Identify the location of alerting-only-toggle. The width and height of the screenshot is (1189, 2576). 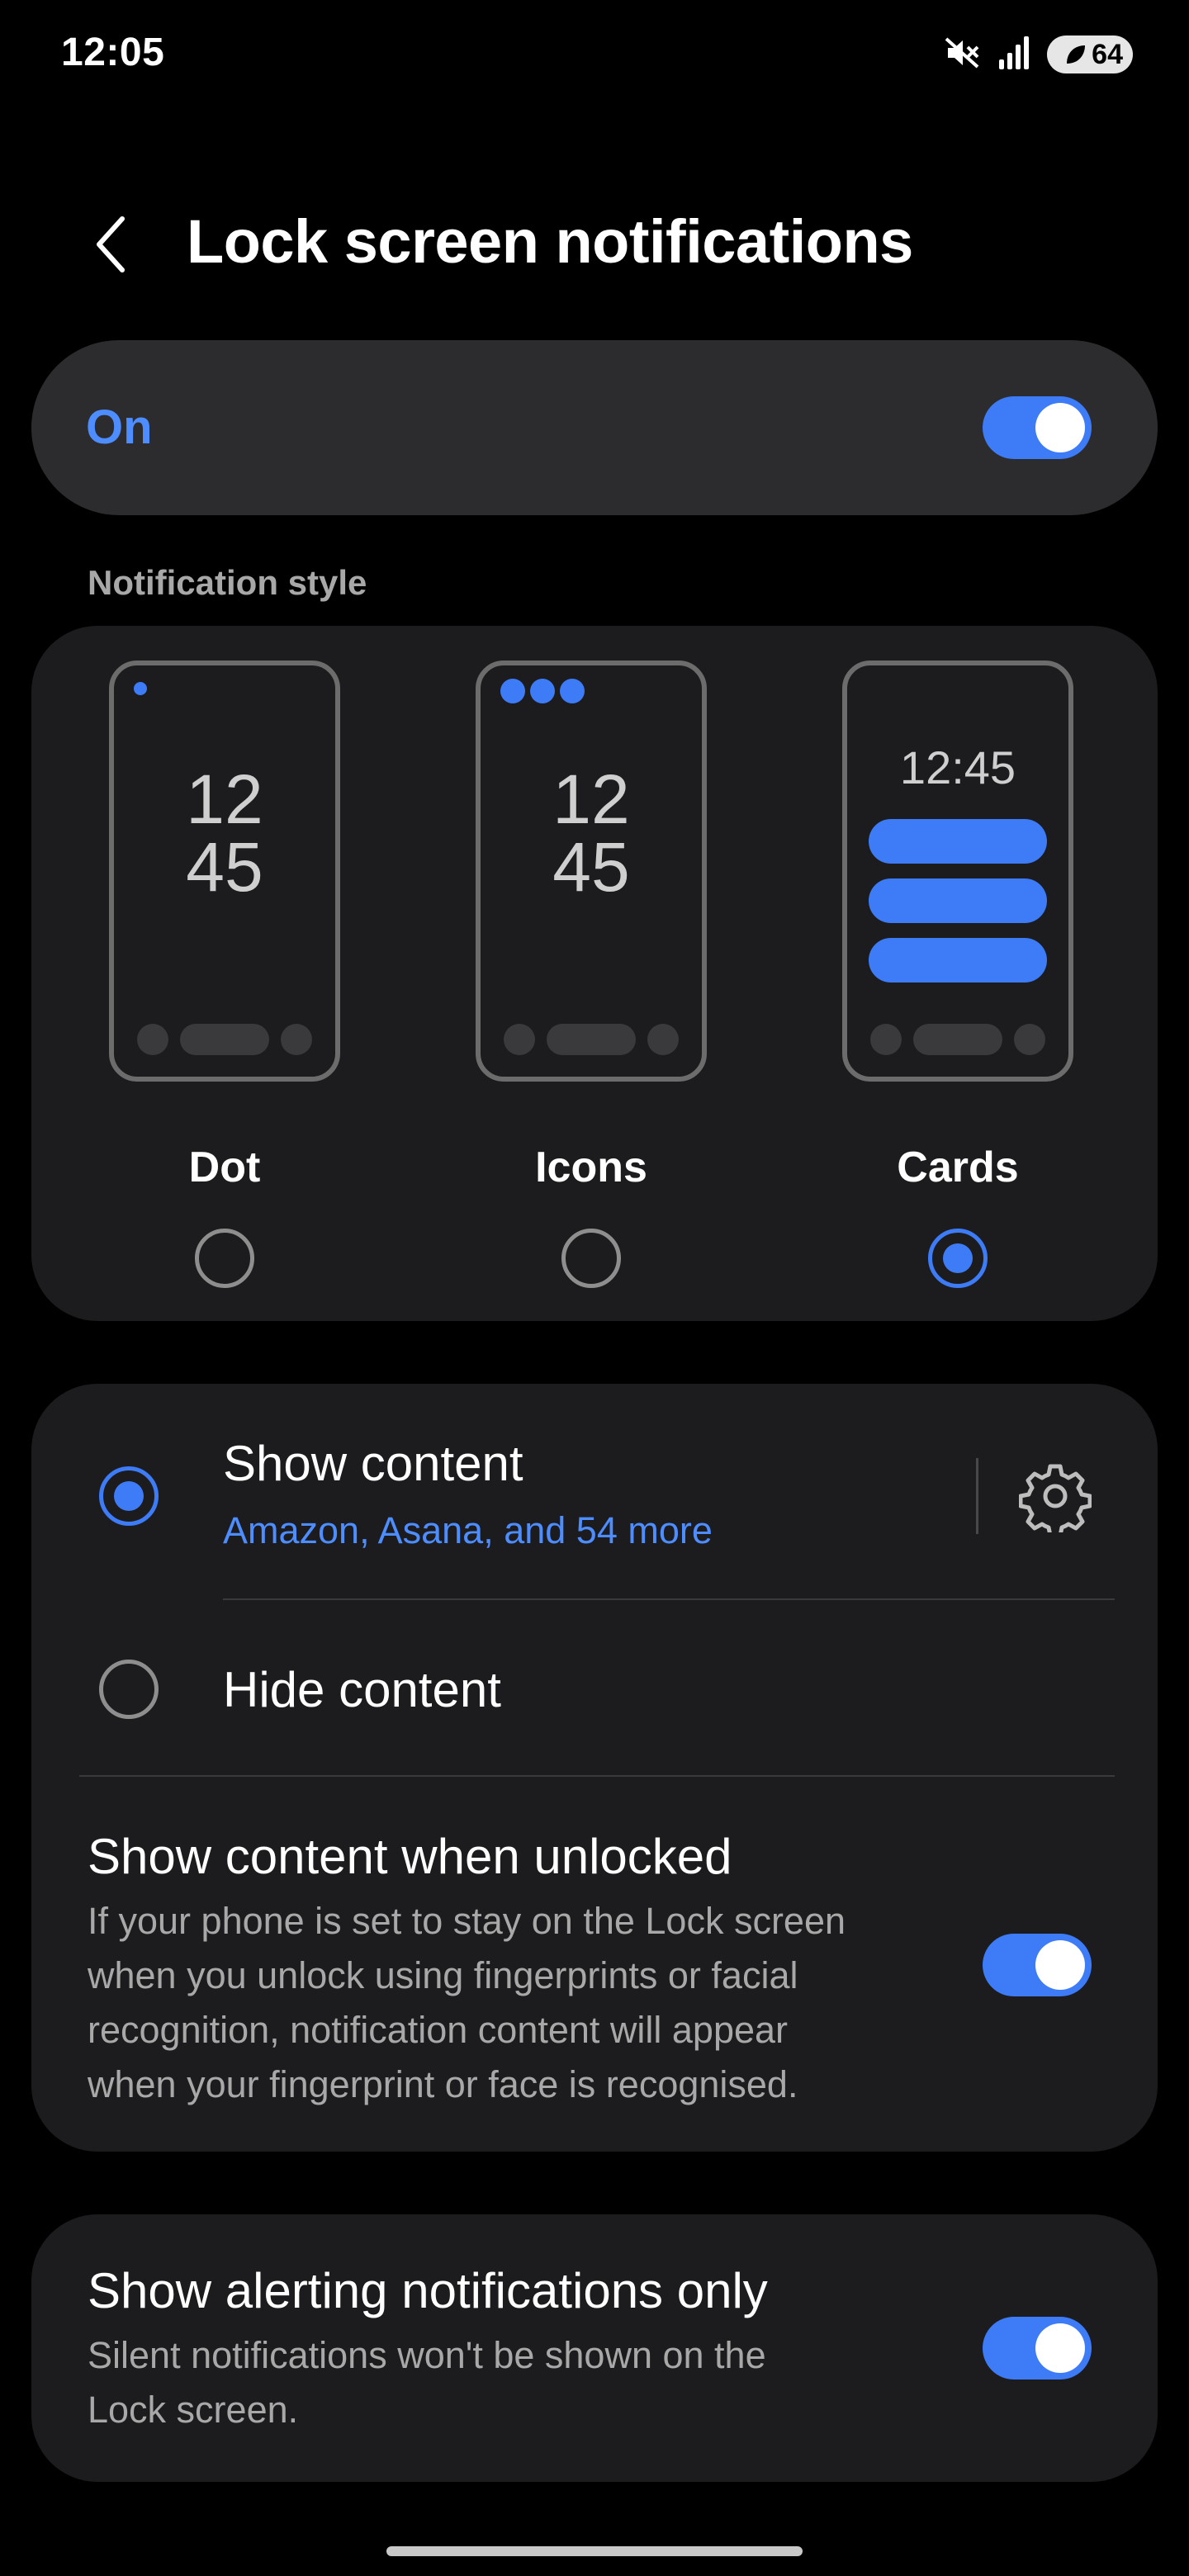
(1037, 2348).